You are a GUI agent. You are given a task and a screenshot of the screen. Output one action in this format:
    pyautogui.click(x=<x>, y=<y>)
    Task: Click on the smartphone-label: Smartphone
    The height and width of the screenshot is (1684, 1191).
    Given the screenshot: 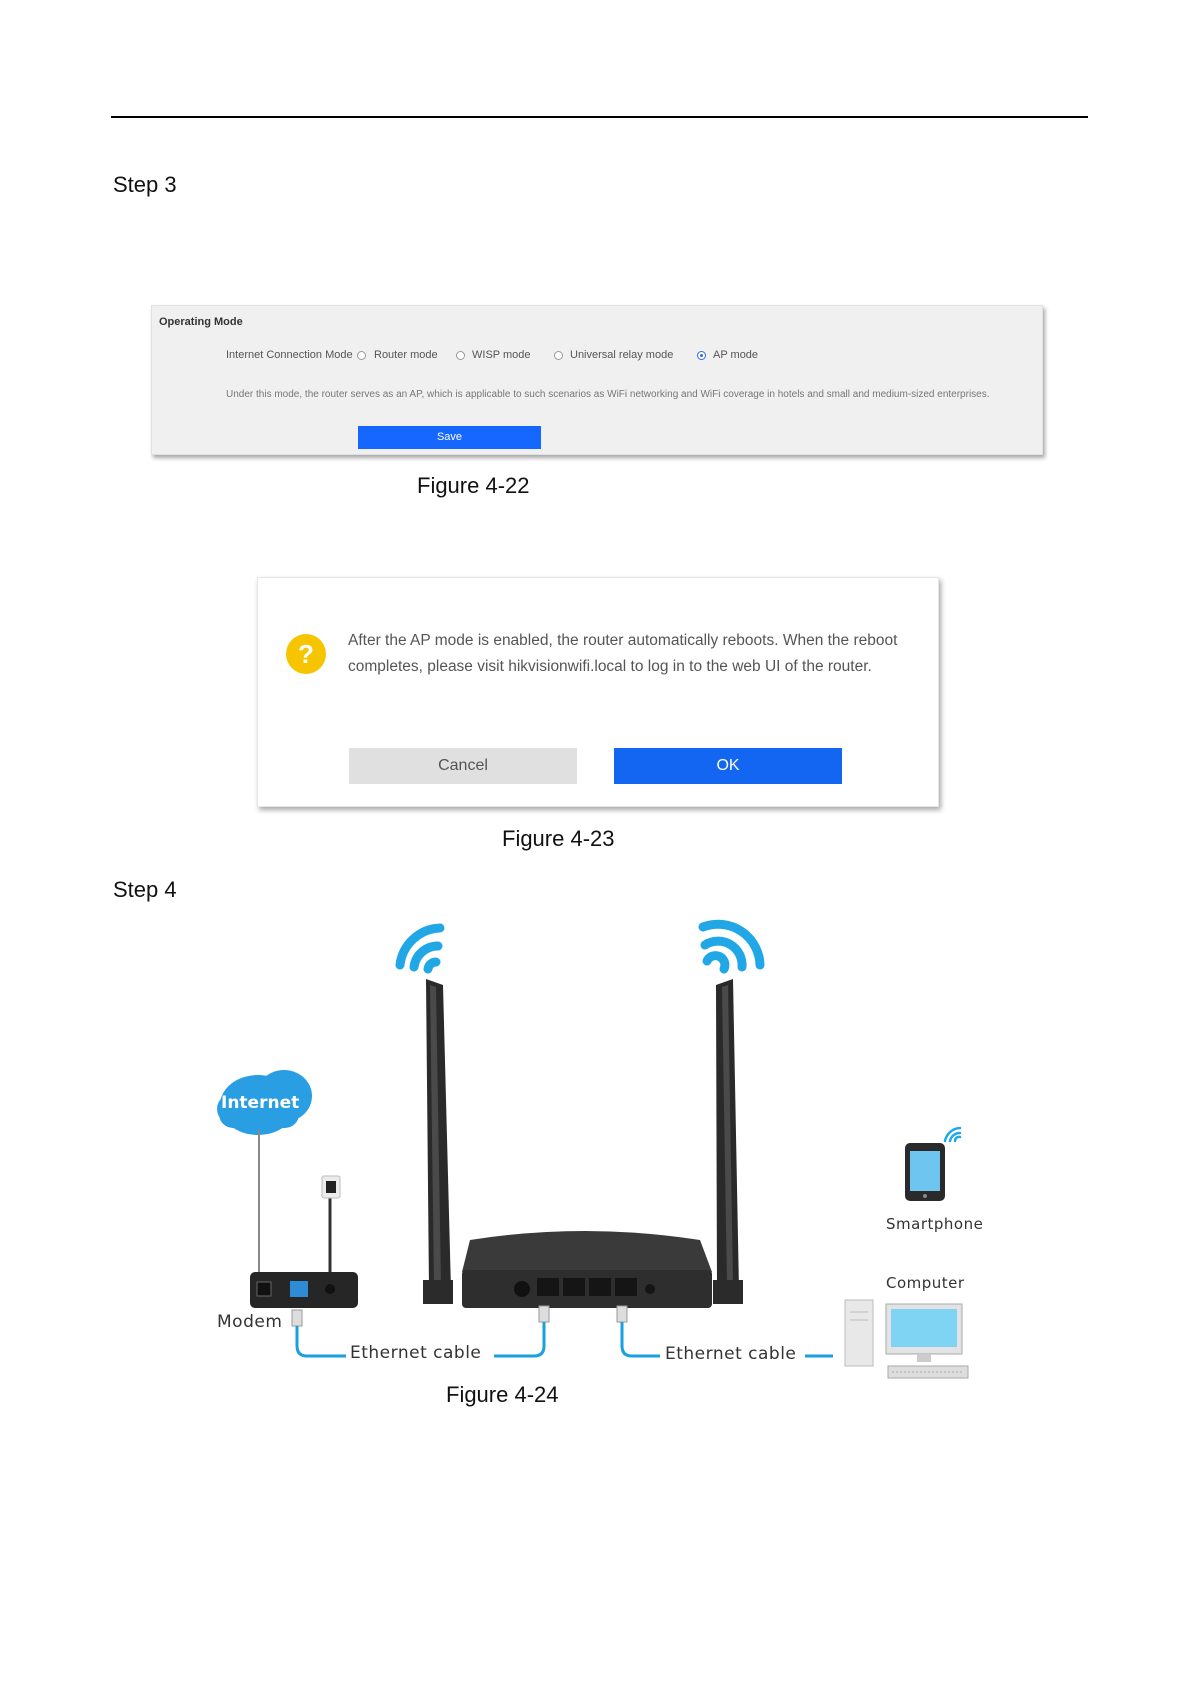 What is the action you would take?
    pyautogui.click(x=935, y=1224)
    